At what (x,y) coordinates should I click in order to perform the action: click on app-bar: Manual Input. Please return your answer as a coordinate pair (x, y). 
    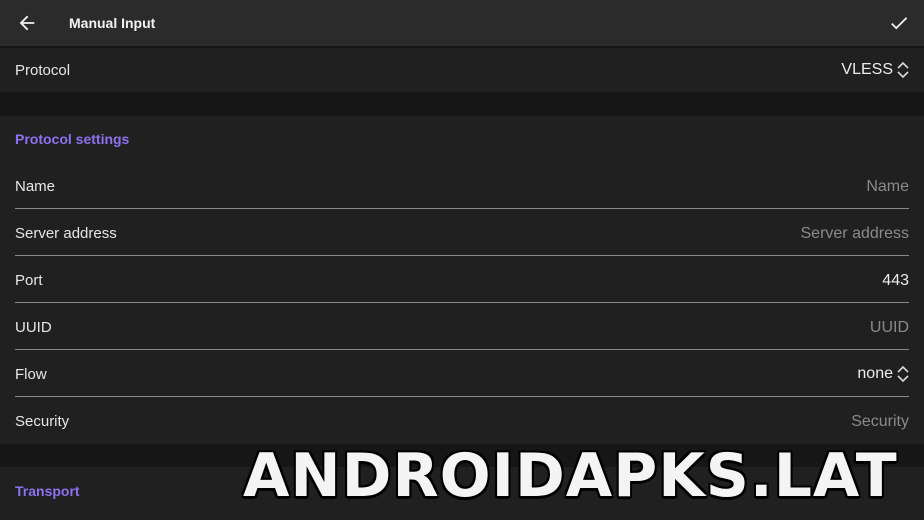
    Looking at the image, I should click on (462, 23).